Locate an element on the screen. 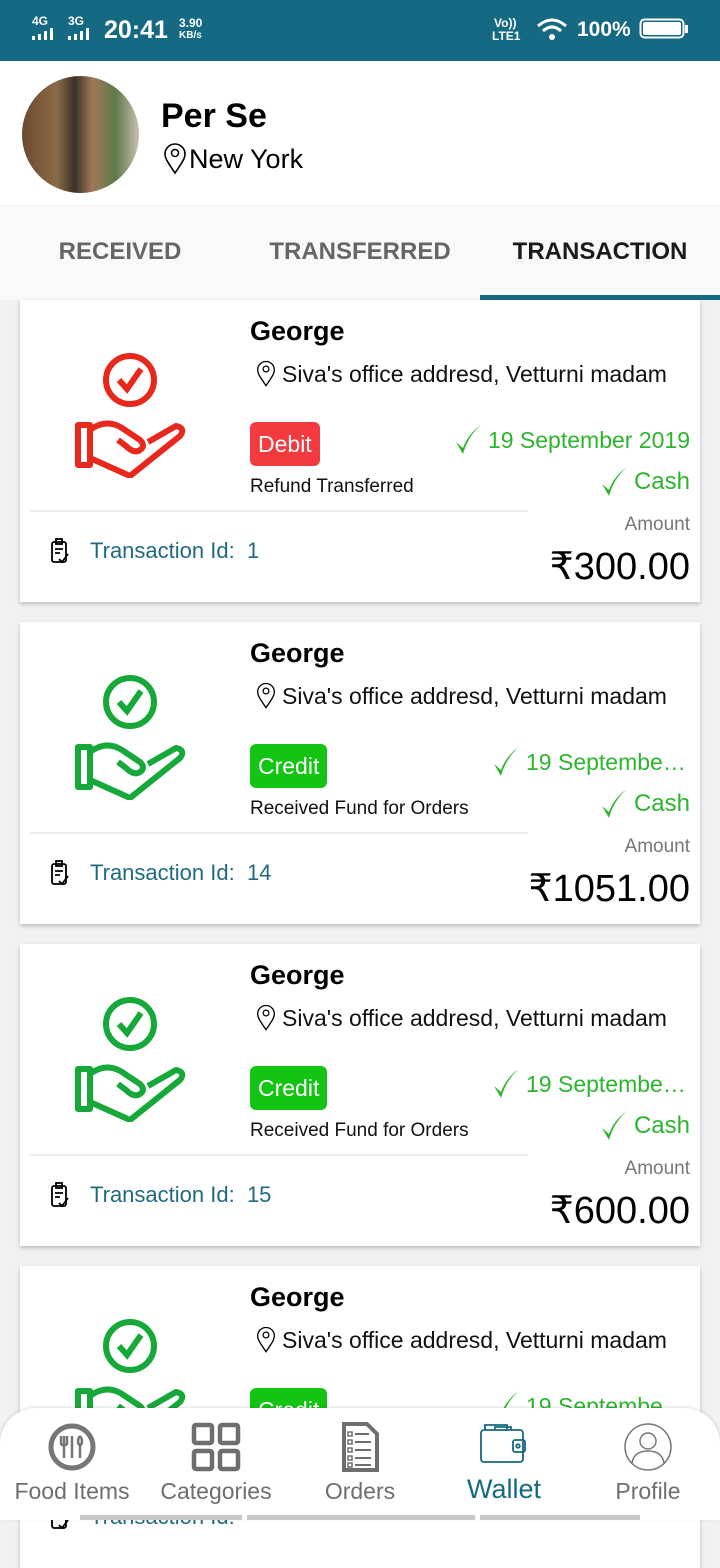  transaction-id-value: 14 is located at coordinates (259, 872).